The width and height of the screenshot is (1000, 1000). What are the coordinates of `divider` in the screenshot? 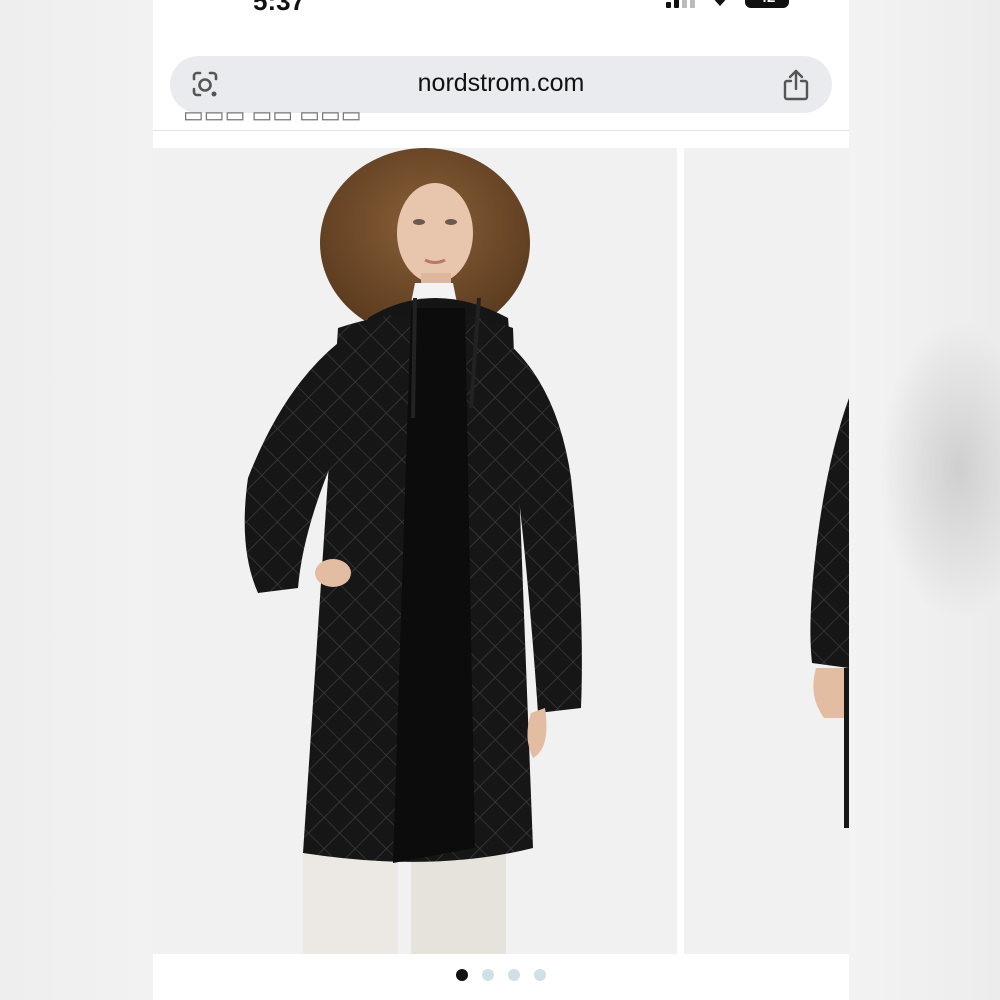 It's located at (501, 130).